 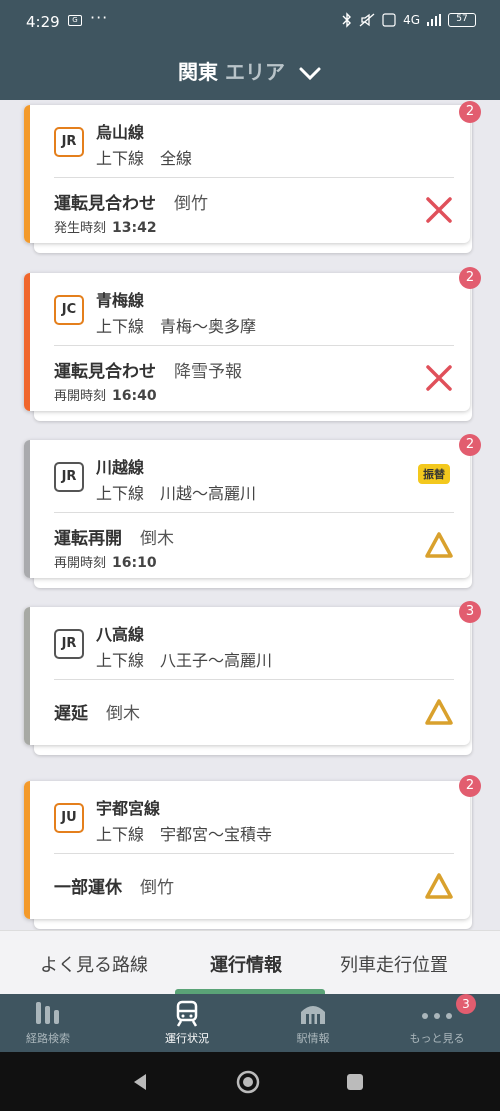 I want to click on count-badge: 3, so click(x=470, y=612).